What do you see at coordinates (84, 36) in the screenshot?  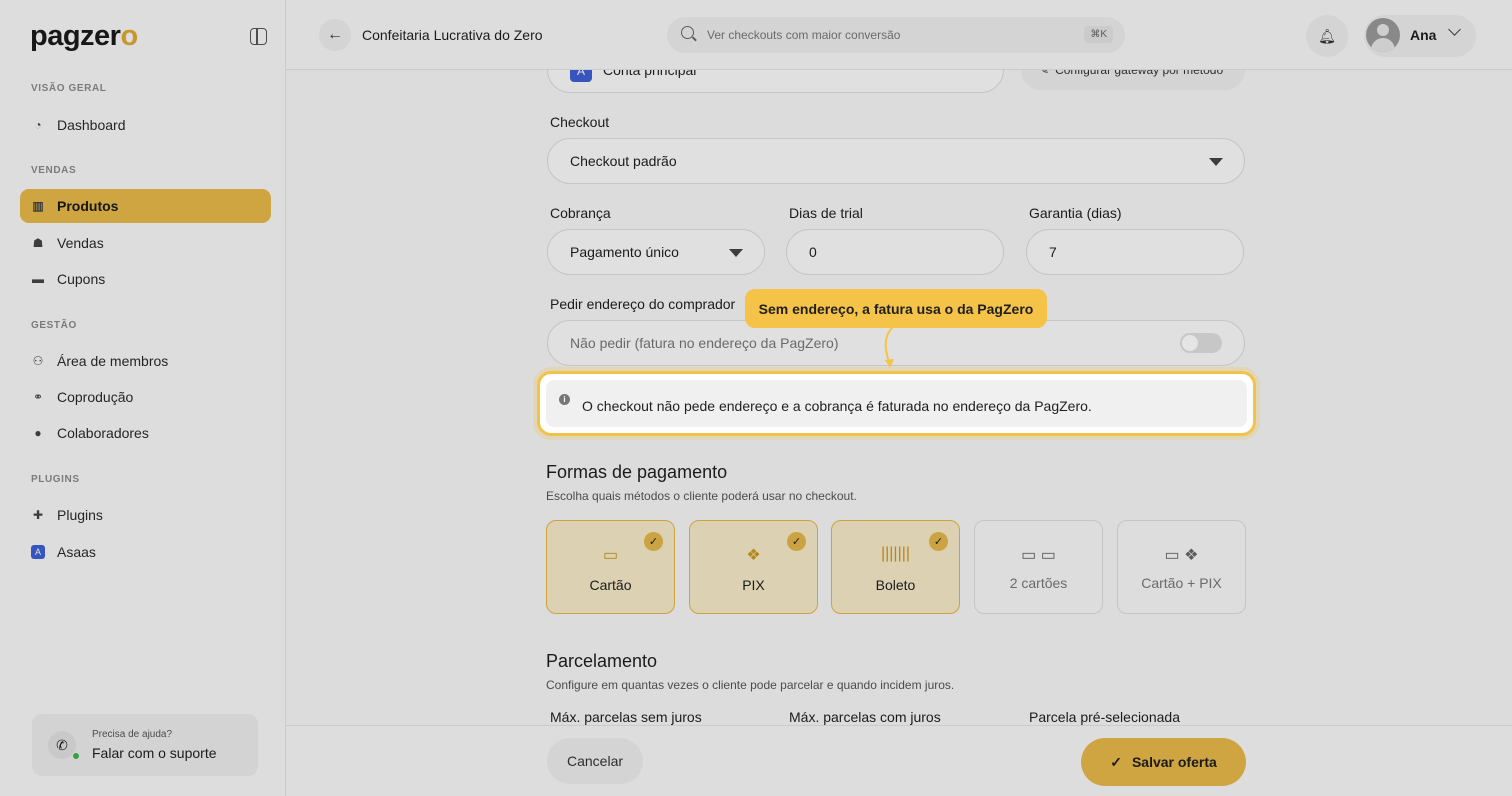 I see `brand-logo: pagzero` at bounding box center [84, 36].